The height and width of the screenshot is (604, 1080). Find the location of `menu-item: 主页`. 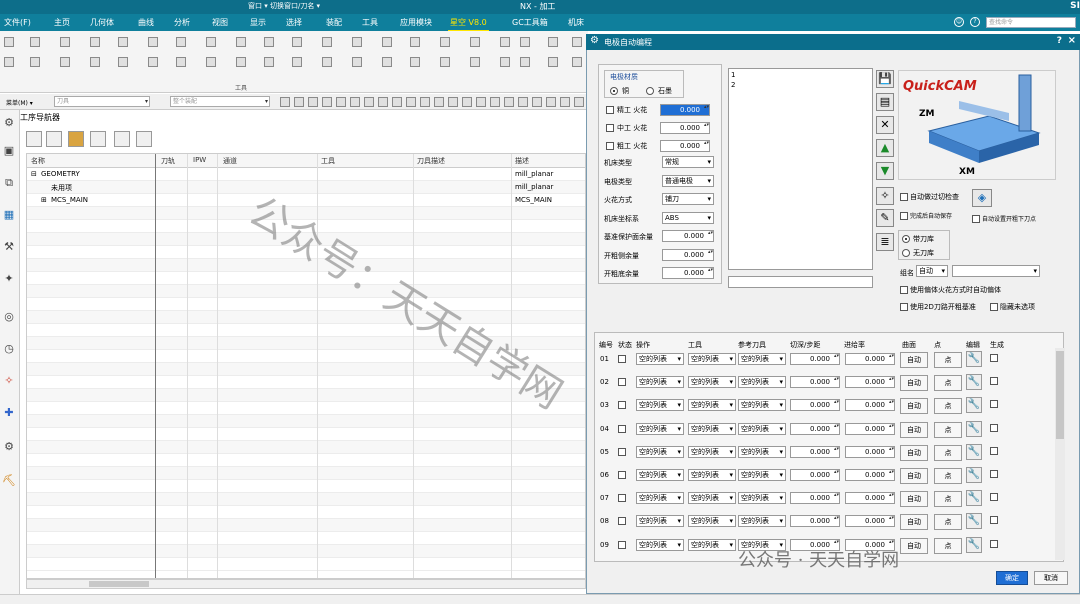

menu-item: 主页 is located at coordinates (62, 22).